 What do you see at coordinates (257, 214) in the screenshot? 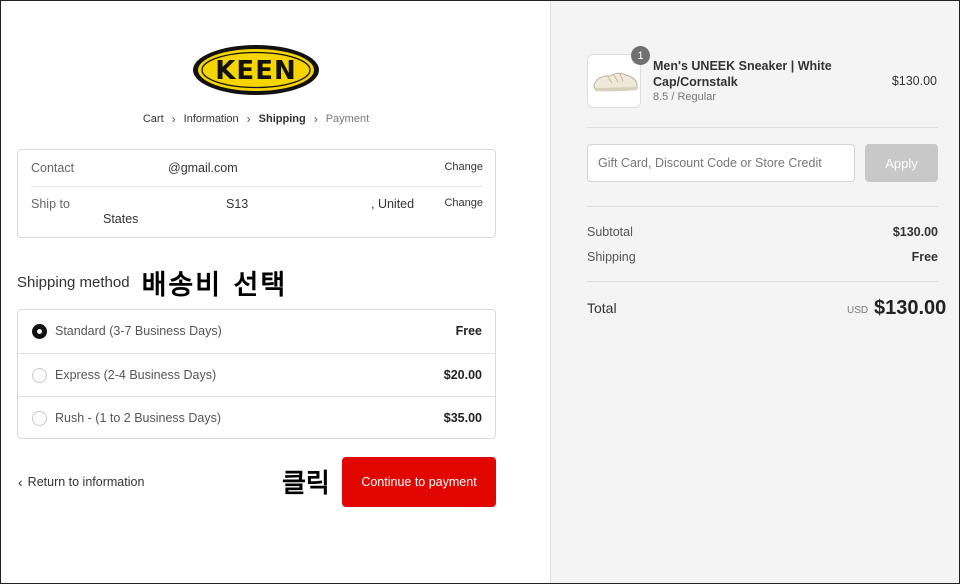
I see `ship-to-row: Ship to S13 , United States Change` at bounding box center [257, 214].